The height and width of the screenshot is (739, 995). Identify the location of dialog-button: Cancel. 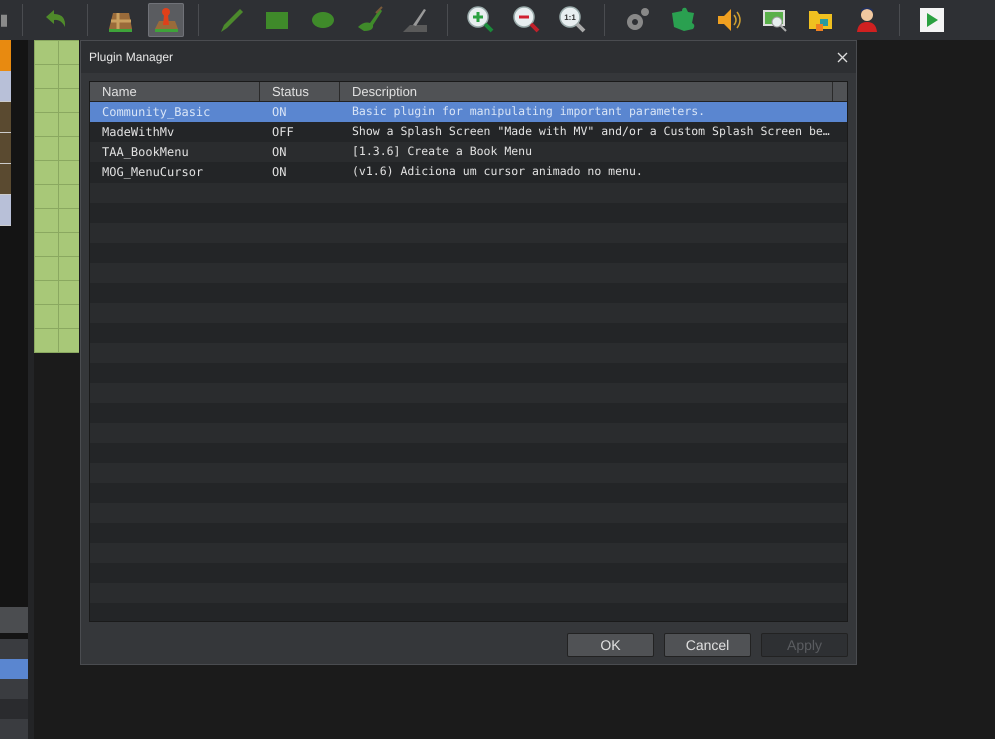
(707, 645).